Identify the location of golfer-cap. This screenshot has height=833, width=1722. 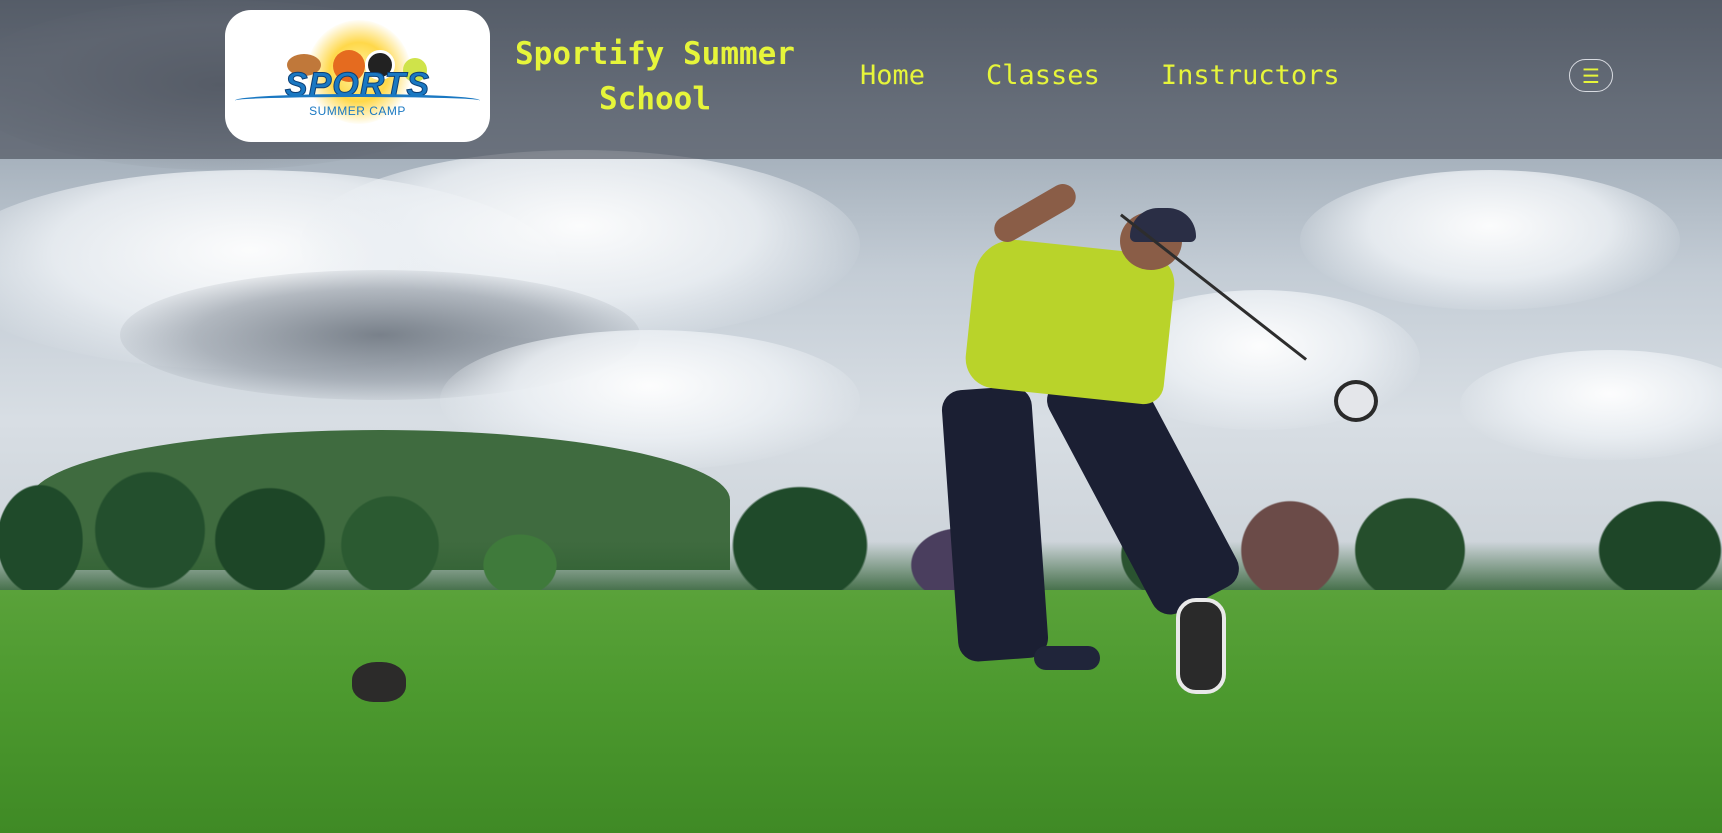
(1163, 225).